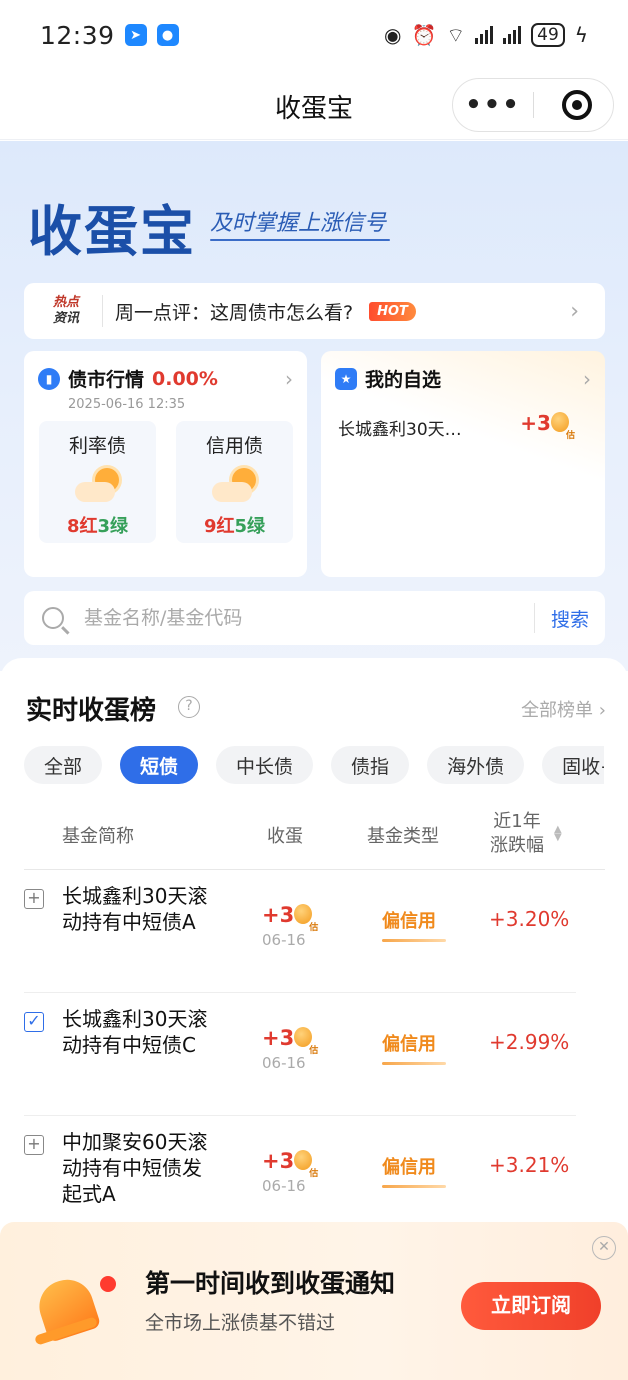 The image size is (628, 1380). Describe the element at coordinates (298, 223) in the screenshot. I see `hero-slogan: 及时掌握上涨信号` at that location.